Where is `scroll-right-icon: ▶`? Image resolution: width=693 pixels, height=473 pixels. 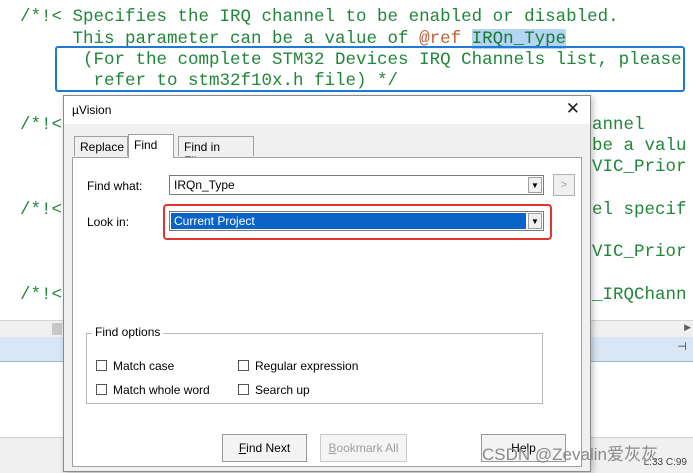
scroll-right-icon: ▶ is located at coordinates (687, 327).